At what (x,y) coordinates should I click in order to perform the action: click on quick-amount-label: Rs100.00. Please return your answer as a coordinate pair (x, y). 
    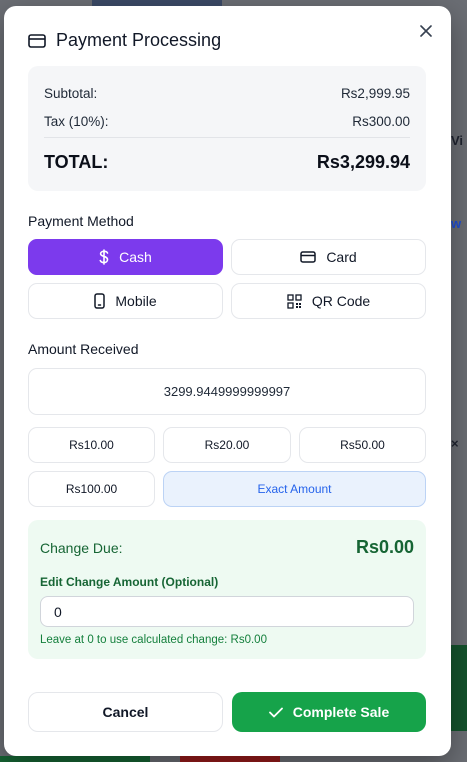
    Looking at the image, I should click on (91, 489).